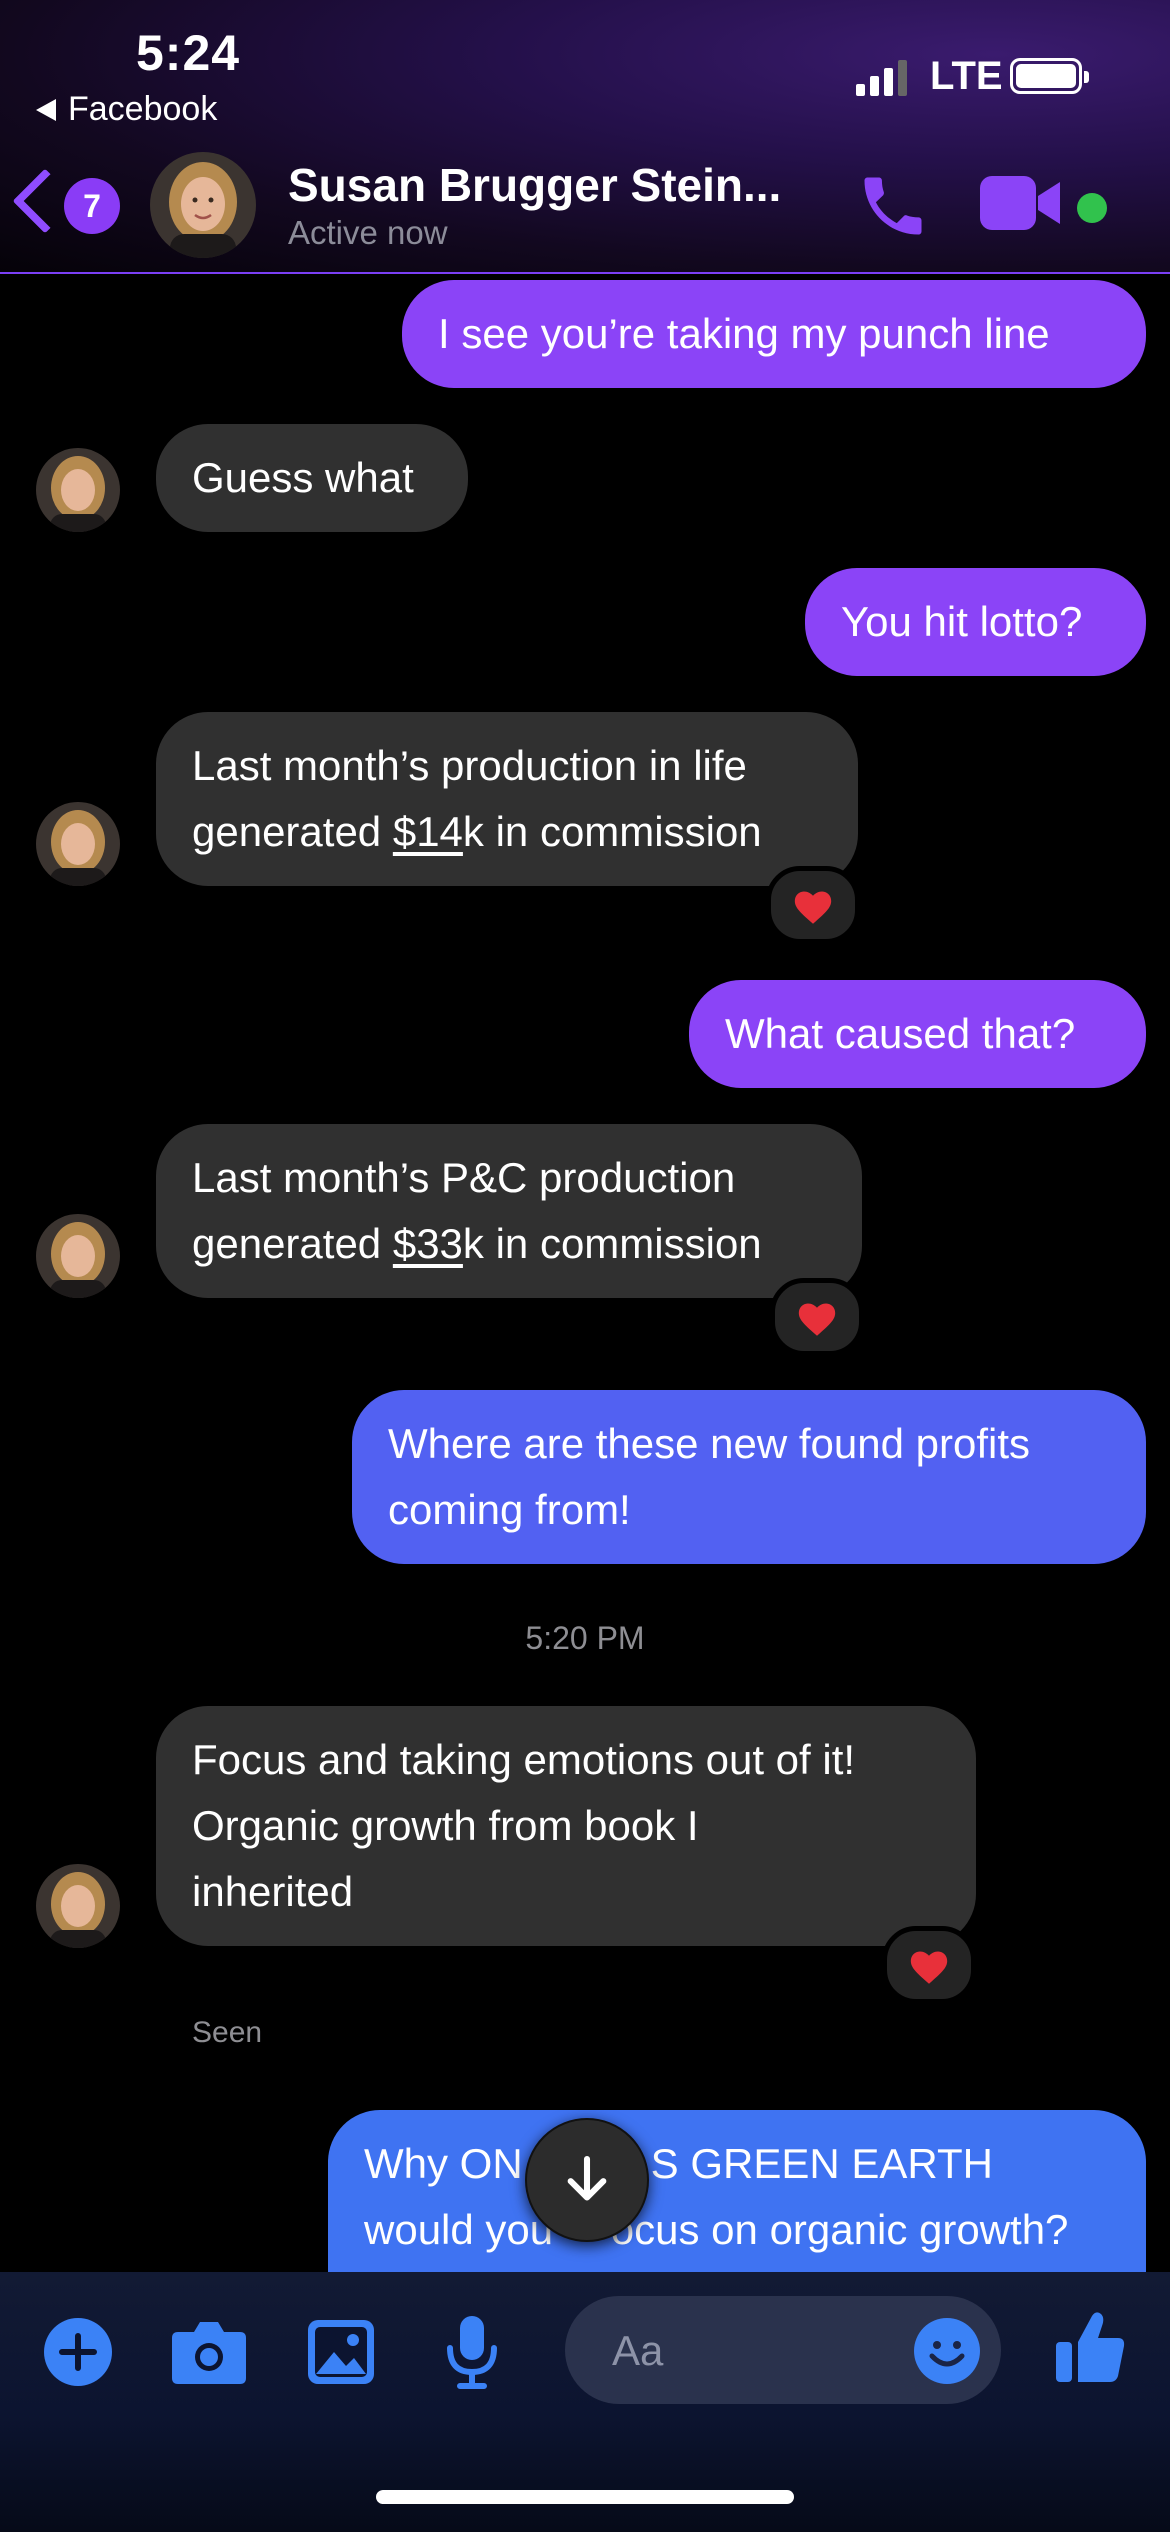 This screenshot has height=2532, width=1170. What do you see at coordinates (428, 831) in the screenshot?
I see `detected-link: $14` at bounding box center [428, 831].